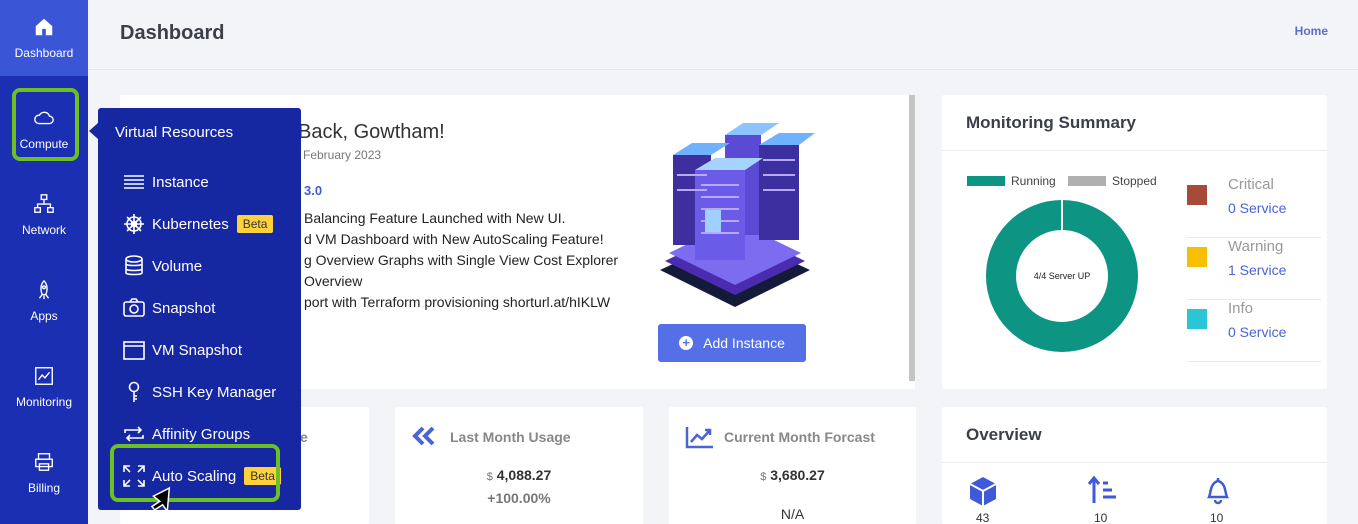  What do you see at coordinates (134, 307) in the screenshot?
I see `camera-icon` at bounding box center [134, 307].